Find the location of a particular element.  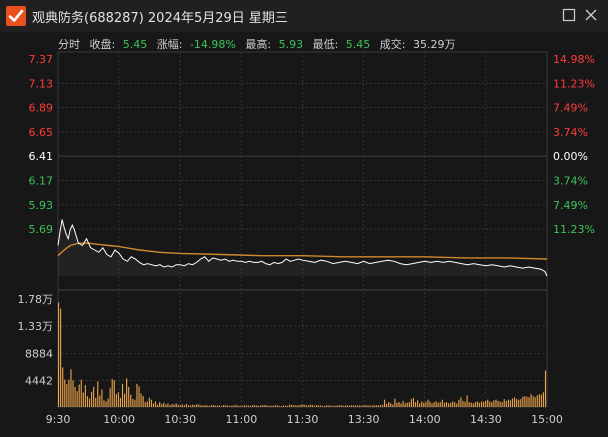

volume-tick-label: 8884 is located at coordinates (39, 353).